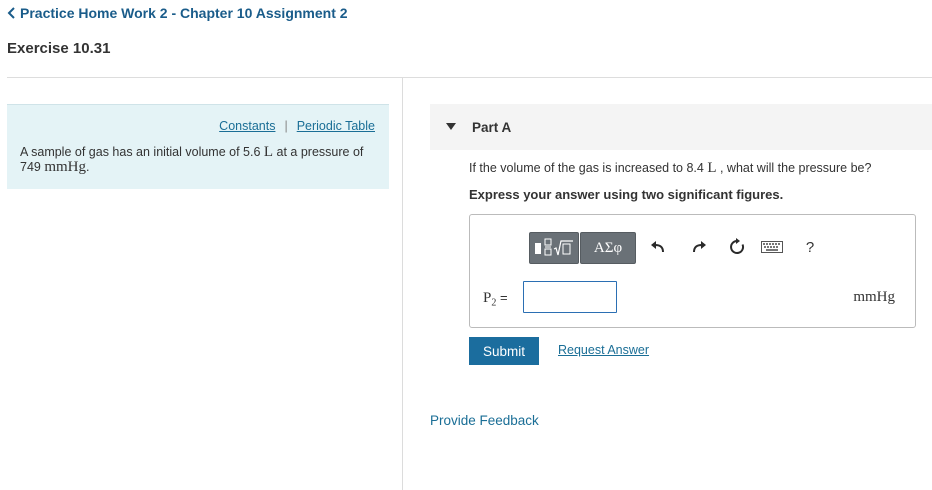 The width and height of the screenshot is (932, 490). What do you see at coordinates (88, 167) in the screenshot?
I see `problem-text-3: .` at bounding box center [88, 167].